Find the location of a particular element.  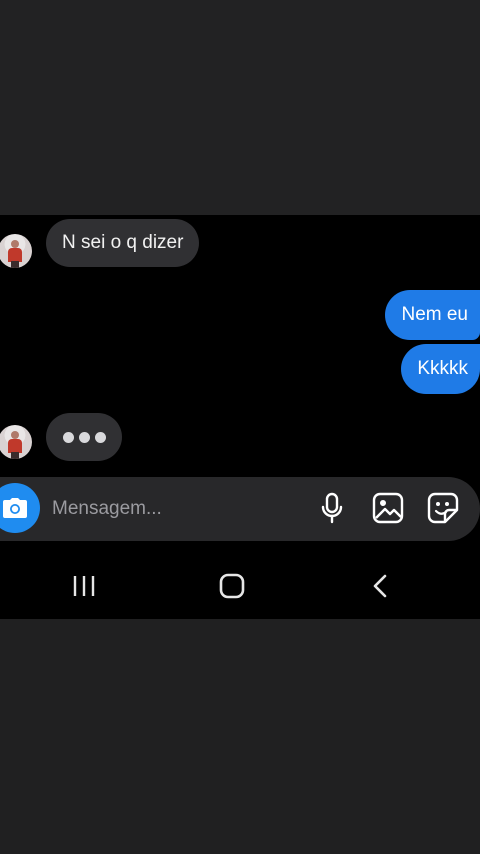

recent-apps-icon is located at coordinates (84, 586).